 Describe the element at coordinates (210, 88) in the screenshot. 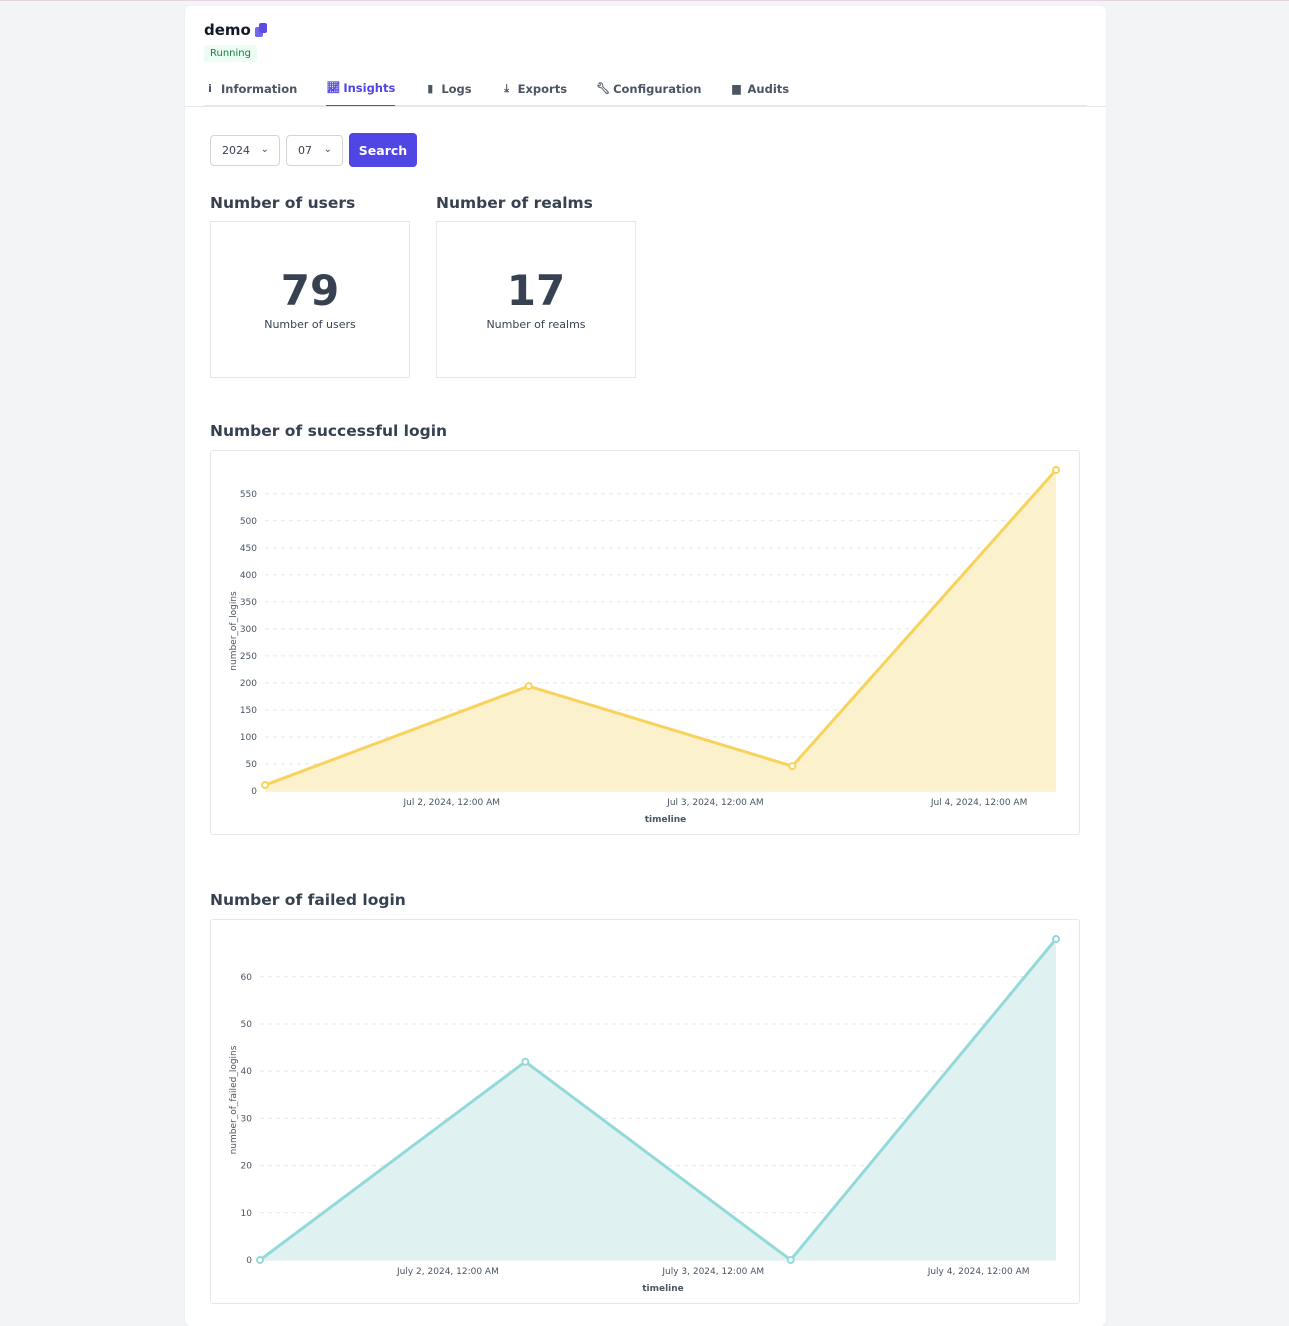

I see `info-icon: i` at that location.